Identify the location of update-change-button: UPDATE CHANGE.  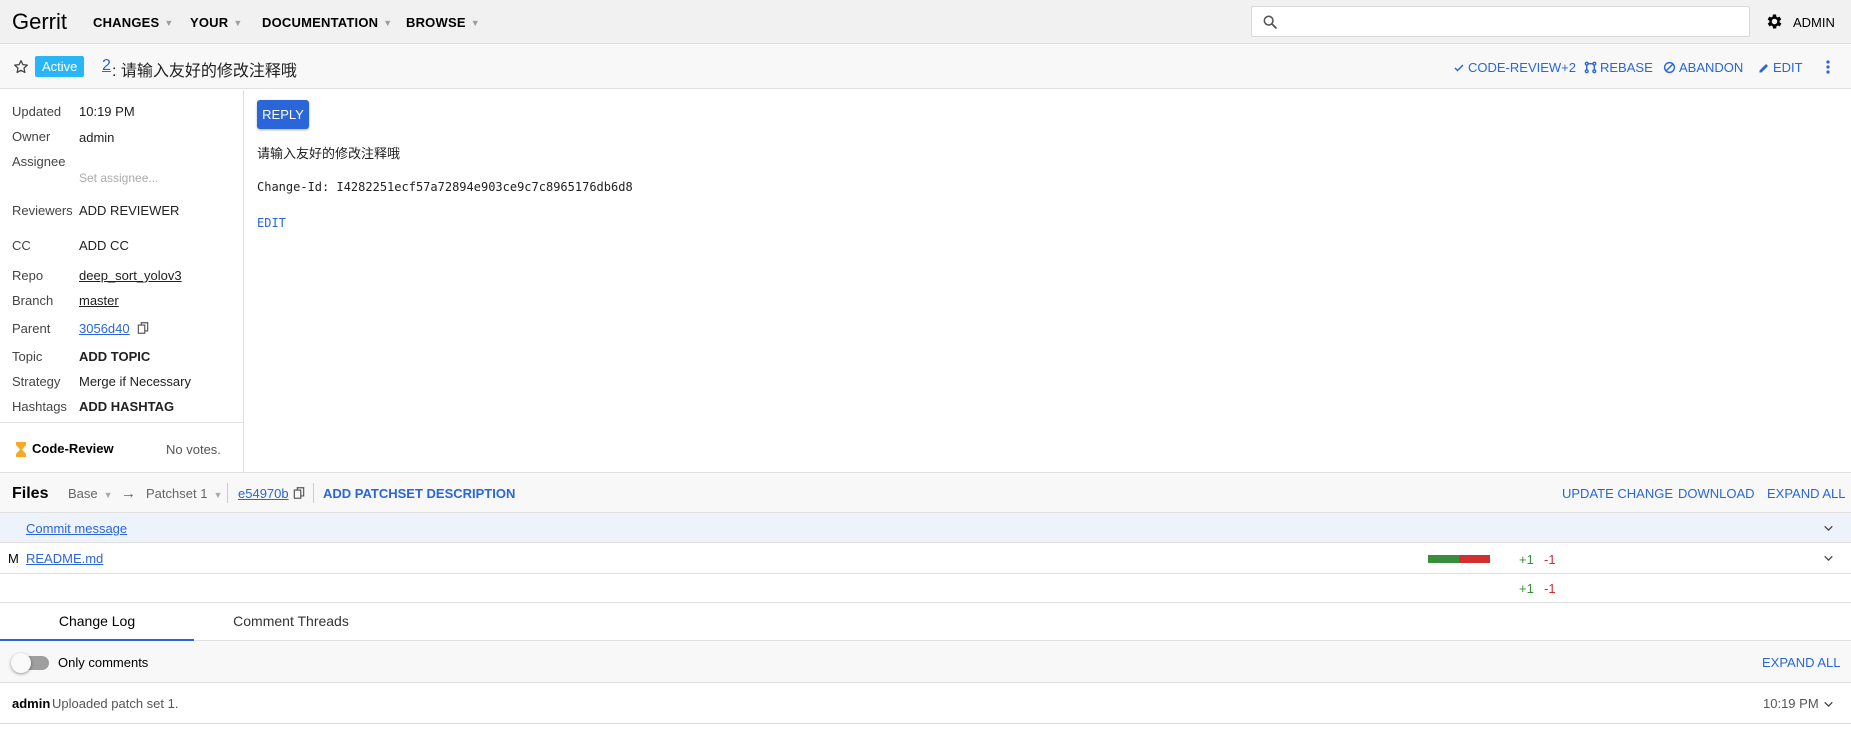
(1617, 493).